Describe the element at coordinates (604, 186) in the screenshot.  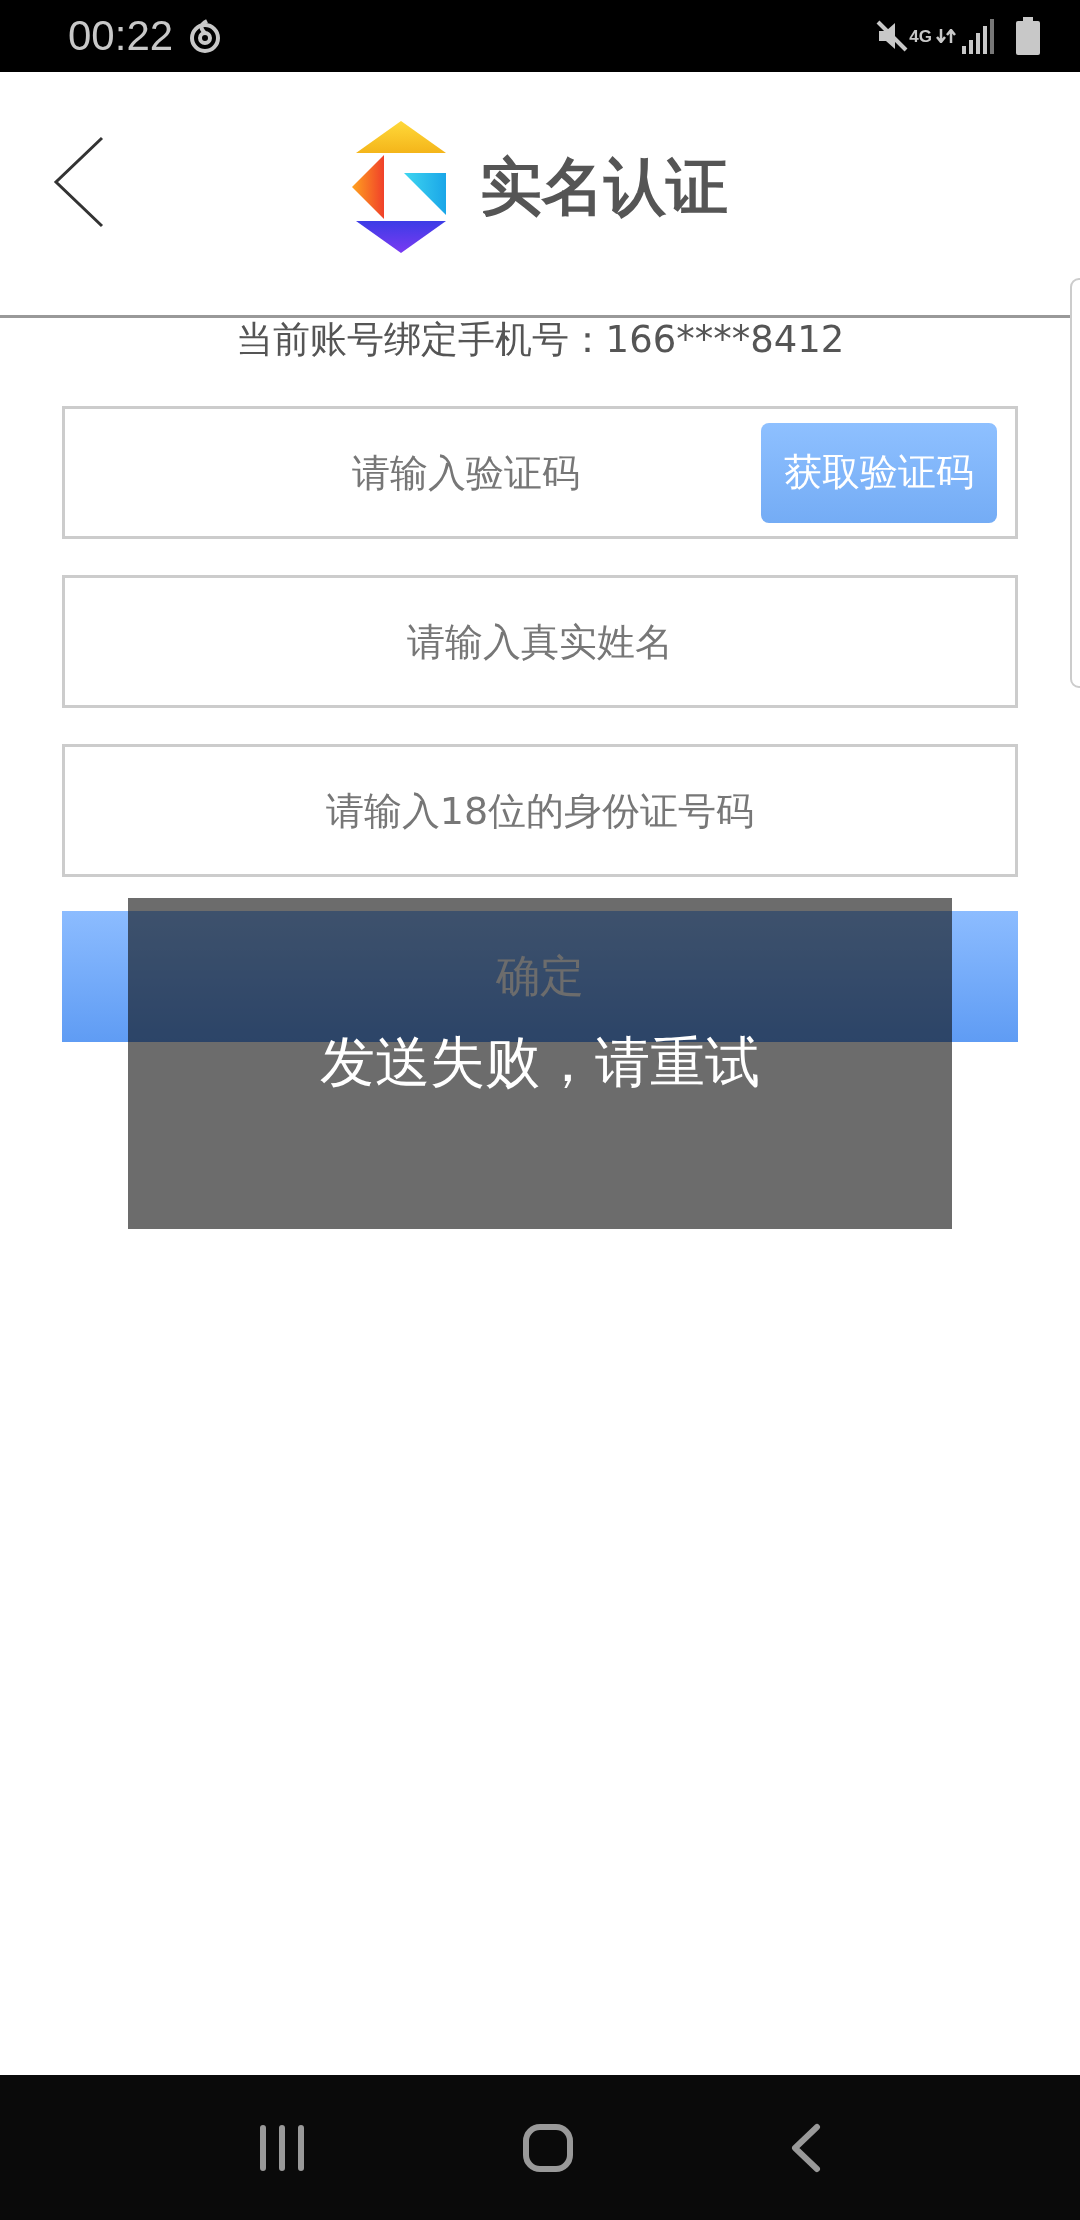
I see `page-title: 实名认证` at that location.